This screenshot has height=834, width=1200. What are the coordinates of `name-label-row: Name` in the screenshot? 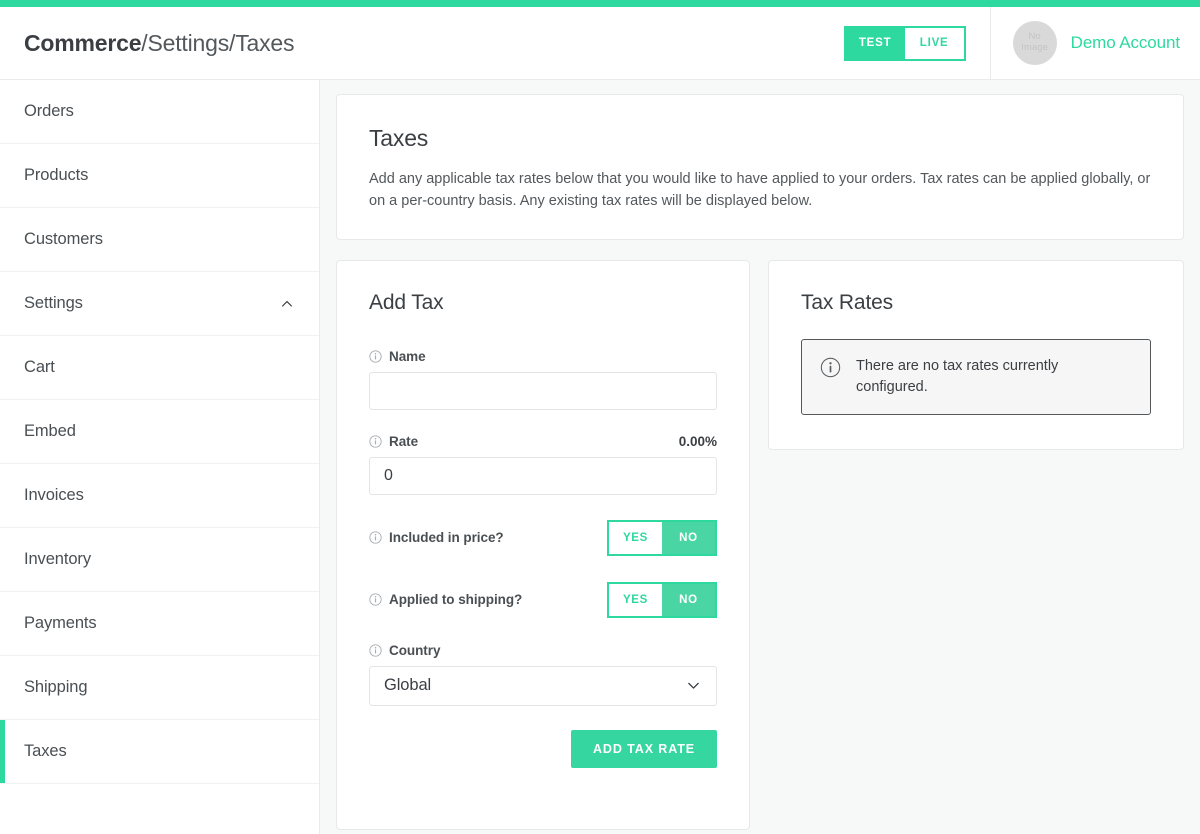 It's located at (543, 356).